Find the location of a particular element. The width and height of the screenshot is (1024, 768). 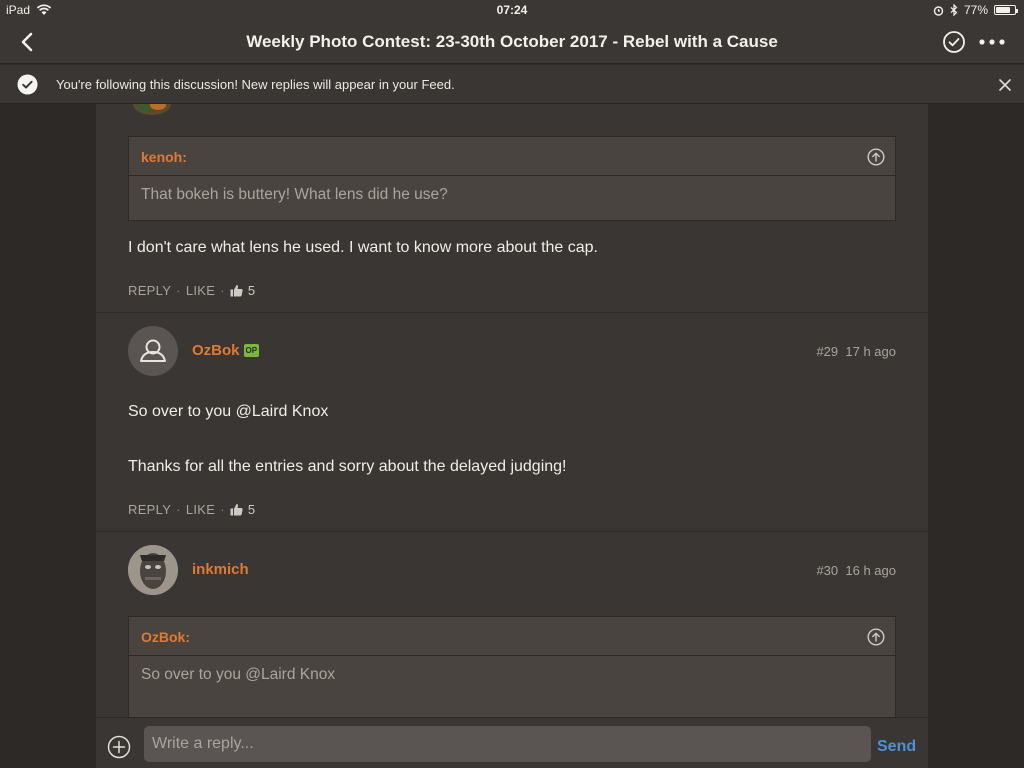

user-icon is located at coordinates (153, 350).